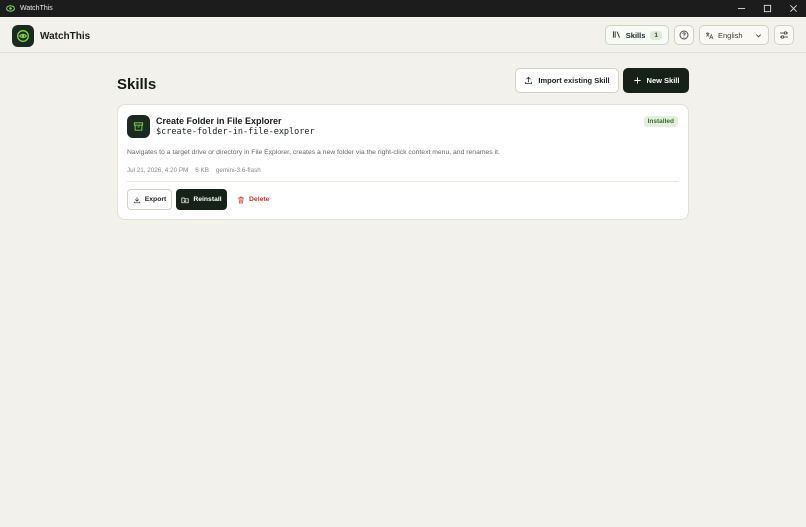  What do you see at coordinates (238, 170) in the screenshot?
I see `skill-model: gemini-3.6-flash` at bounding box center [238, 170].